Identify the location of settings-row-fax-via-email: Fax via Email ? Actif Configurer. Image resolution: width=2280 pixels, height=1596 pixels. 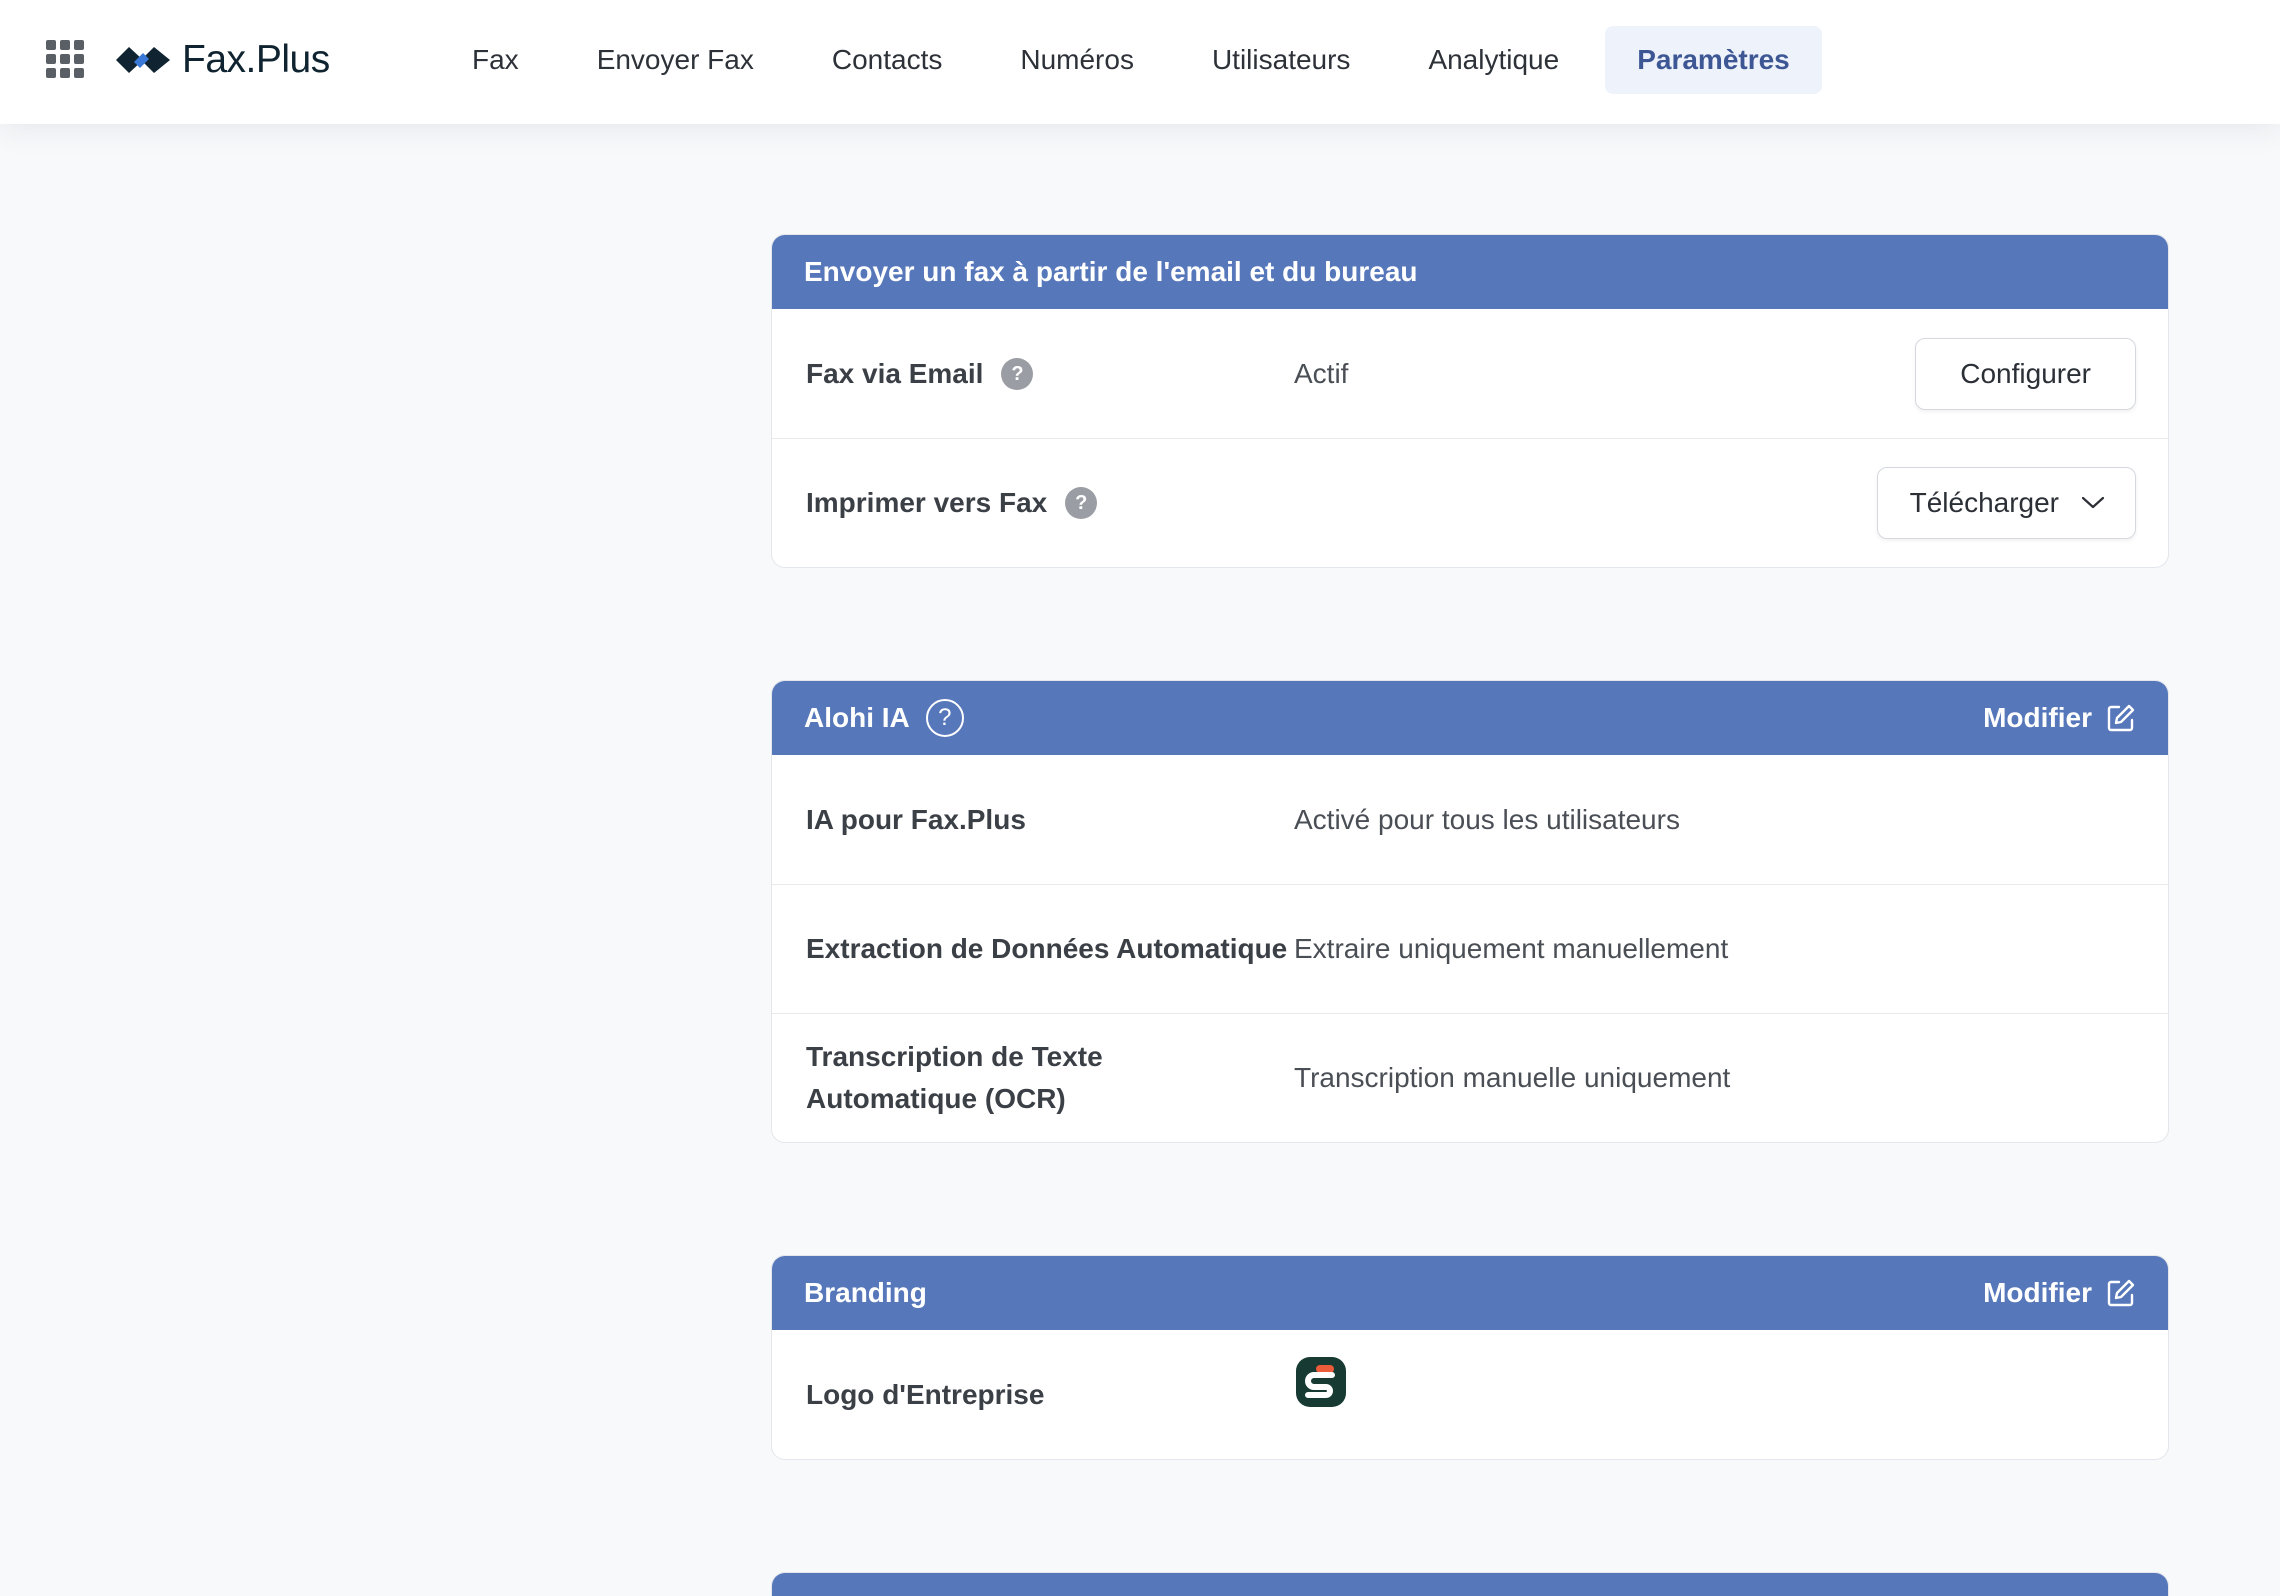
(1470, 373).